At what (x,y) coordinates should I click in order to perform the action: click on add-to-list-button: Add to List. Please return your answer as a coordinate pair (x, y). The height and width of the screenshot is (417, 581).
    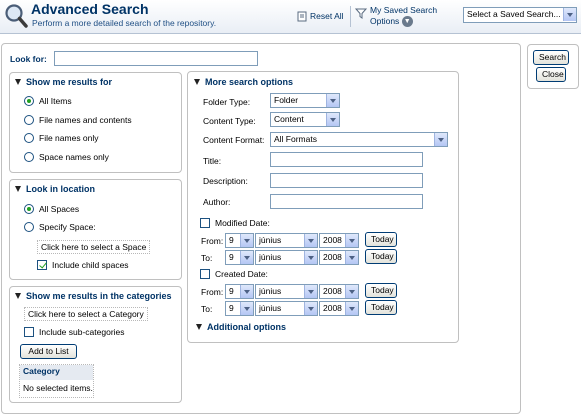
    Looking at the image, I should click on (48, 351).